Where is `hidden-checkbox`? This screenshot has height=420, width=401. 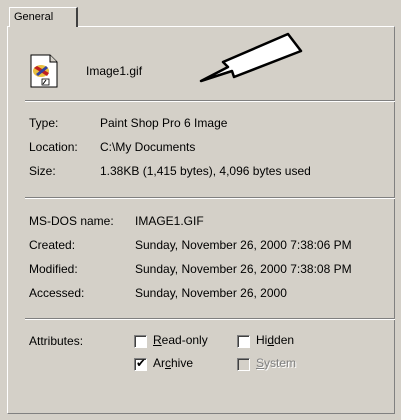 hidden-checkbox is located at coordinates (243, 341).